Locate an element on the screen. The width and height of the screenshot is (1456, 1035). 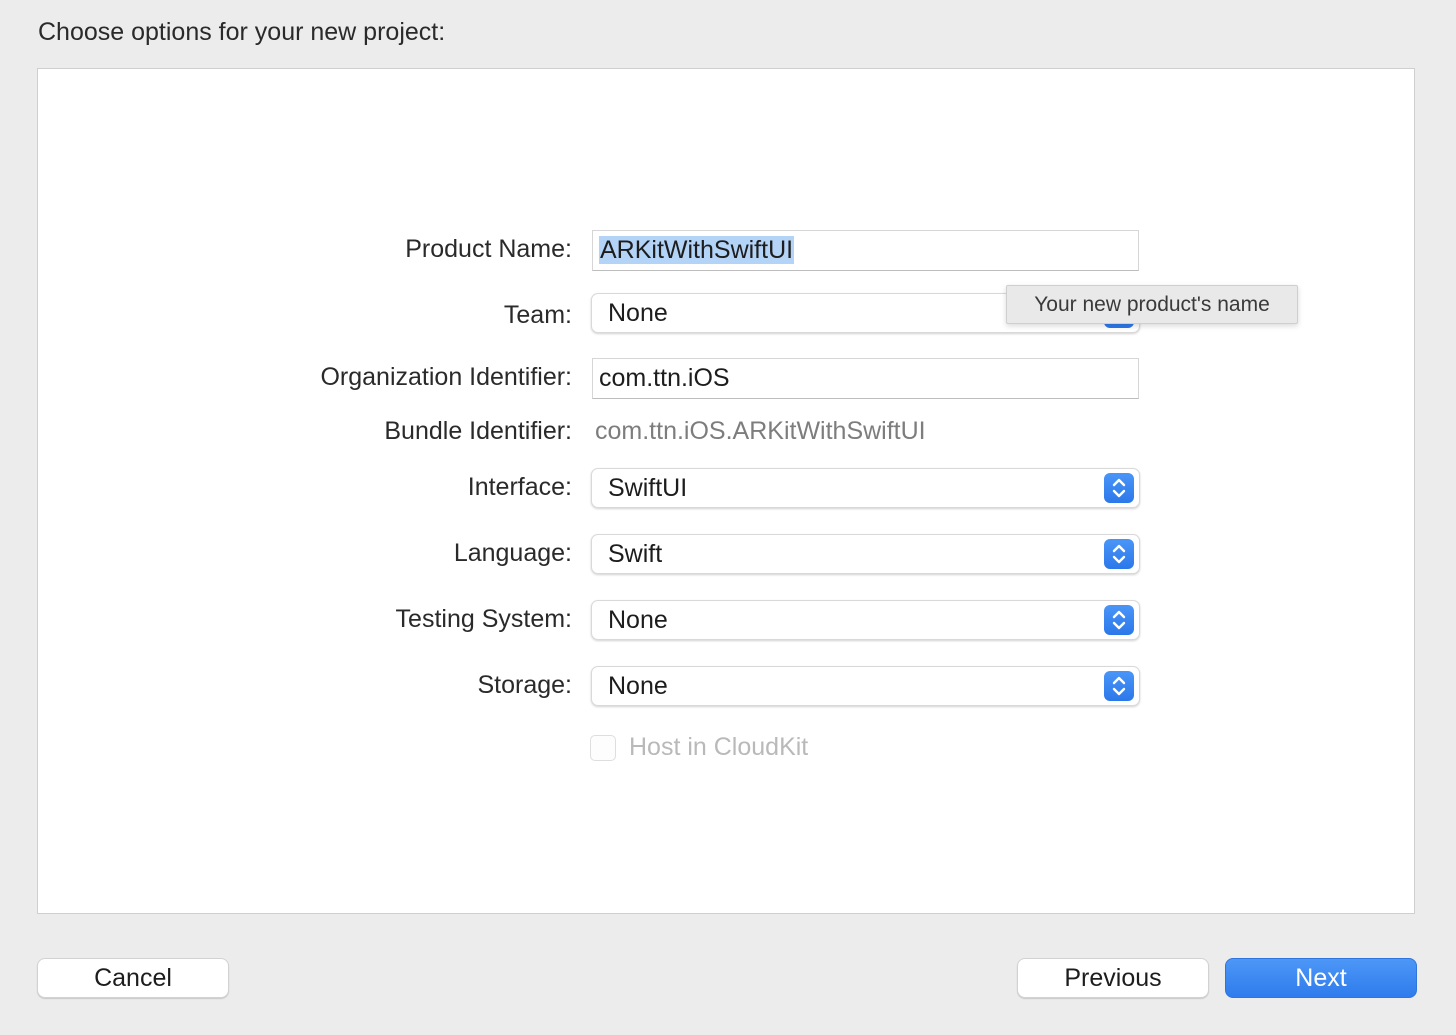
product-name-label: Product Name: is located at coordinates (488, 249).